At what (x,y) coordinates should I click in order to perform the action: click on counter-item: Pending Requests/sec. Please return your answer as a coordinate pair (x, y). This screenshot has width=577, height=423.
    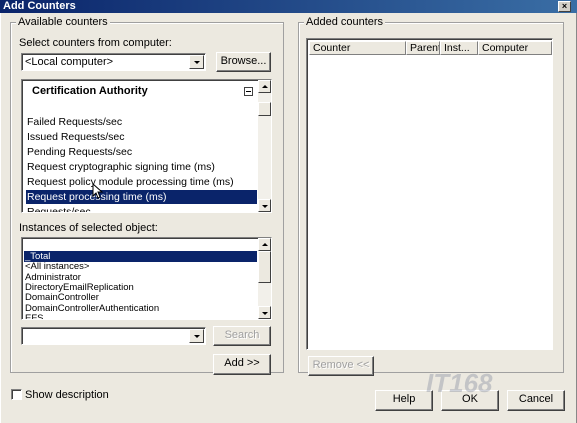
    Looking at the image, I should click on (141, 152).